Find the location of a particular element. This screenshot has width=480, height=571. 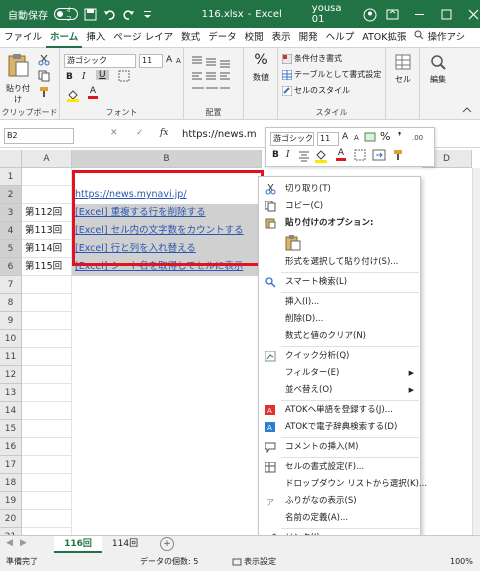

cell-a: 第114回 is located at coordinates (47, 249).